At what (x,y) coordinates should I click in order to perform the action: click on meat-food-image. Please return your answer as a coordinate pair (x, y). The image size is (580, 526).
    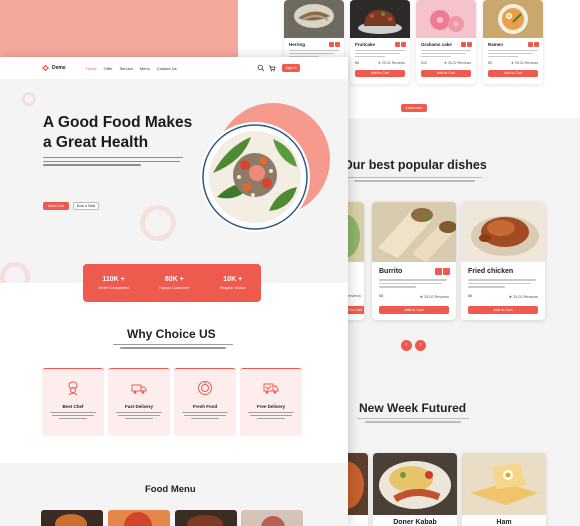
    Looking at the image, I should click on (206, 518).